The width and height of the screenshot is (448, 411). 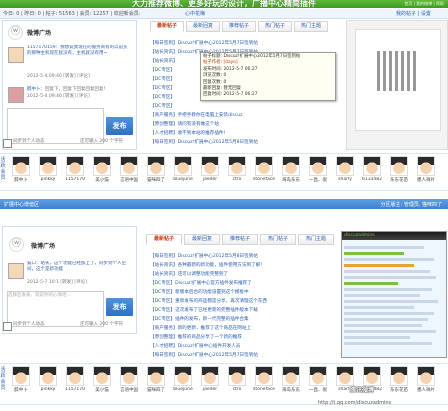 What do you see at coordinates (243, 292) in the screenshot?
I see `list-item: 【DC专区】新版本后台的功能设置到这个模板中` at bounding box center [243, 292].